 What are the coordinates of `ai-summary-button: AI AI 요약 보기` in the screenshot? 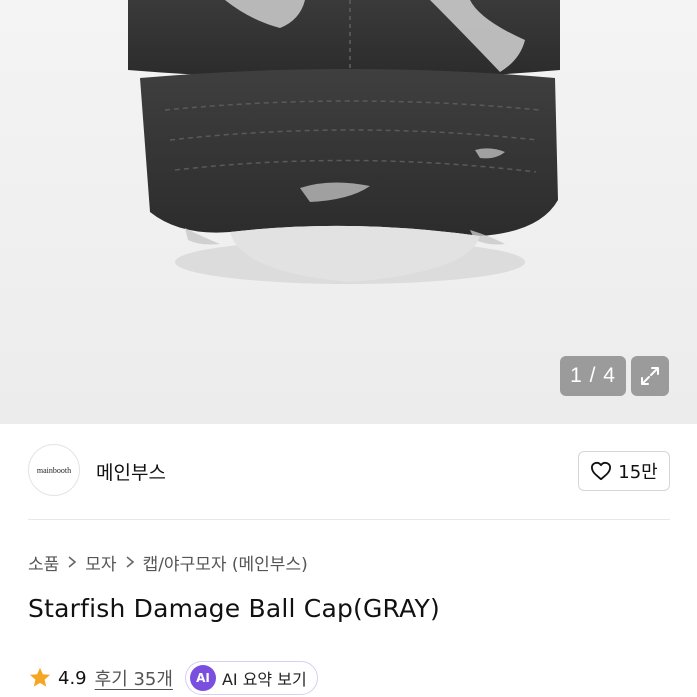 It's located at (251, 678).